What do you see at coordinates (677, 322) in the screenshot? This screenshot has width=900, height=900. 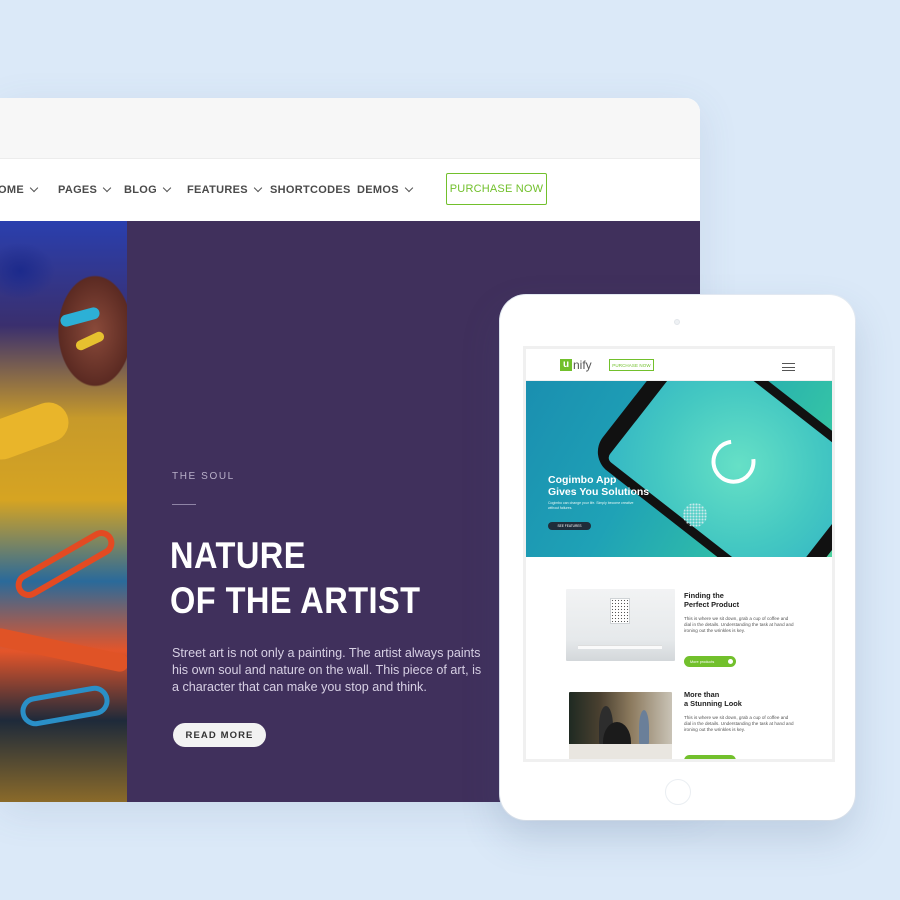 I see `tablet-camera` at bounding box center [677, 322].